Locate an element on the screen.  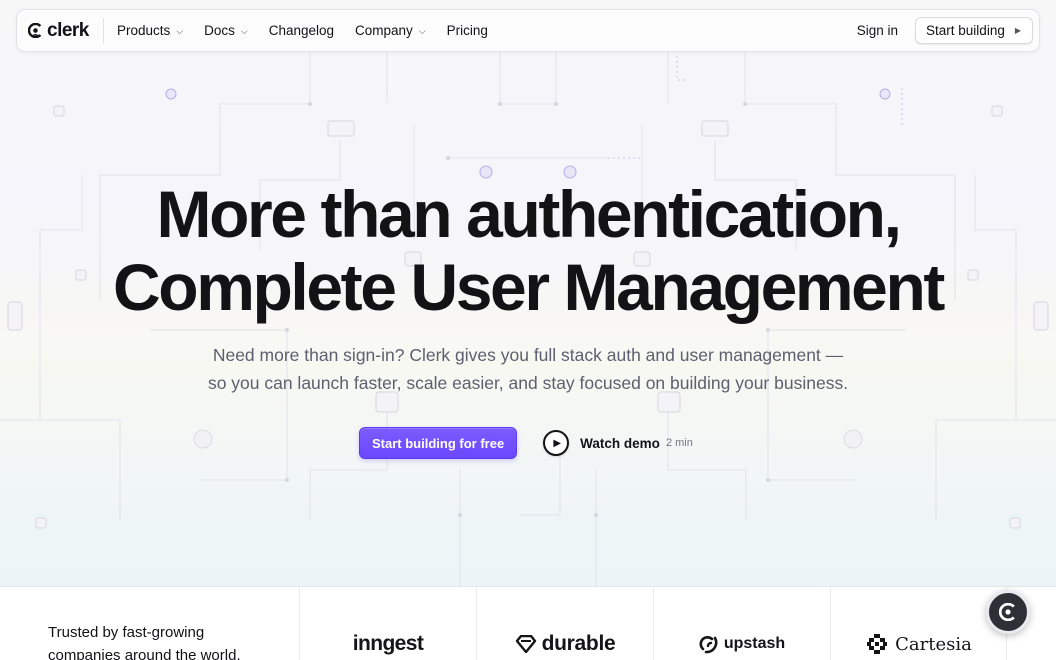
upstash-icon is located at coordinates (708, 645).